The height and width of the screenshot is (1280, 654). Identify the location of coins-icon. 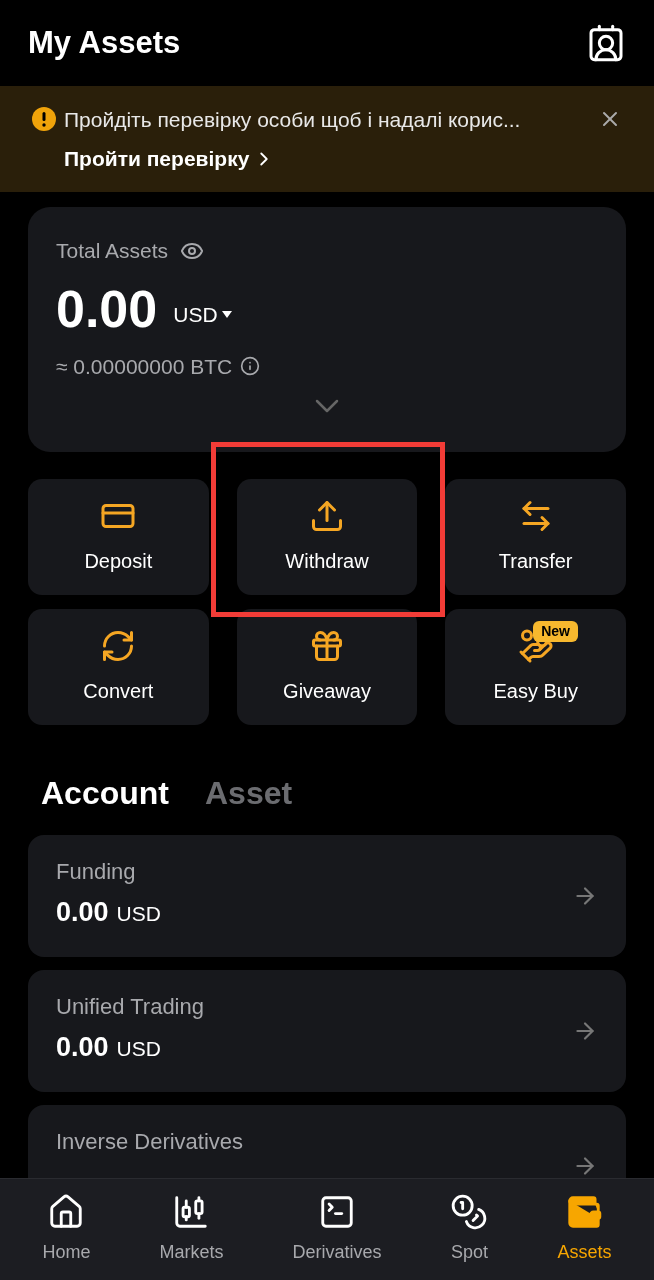
(469, 1212).